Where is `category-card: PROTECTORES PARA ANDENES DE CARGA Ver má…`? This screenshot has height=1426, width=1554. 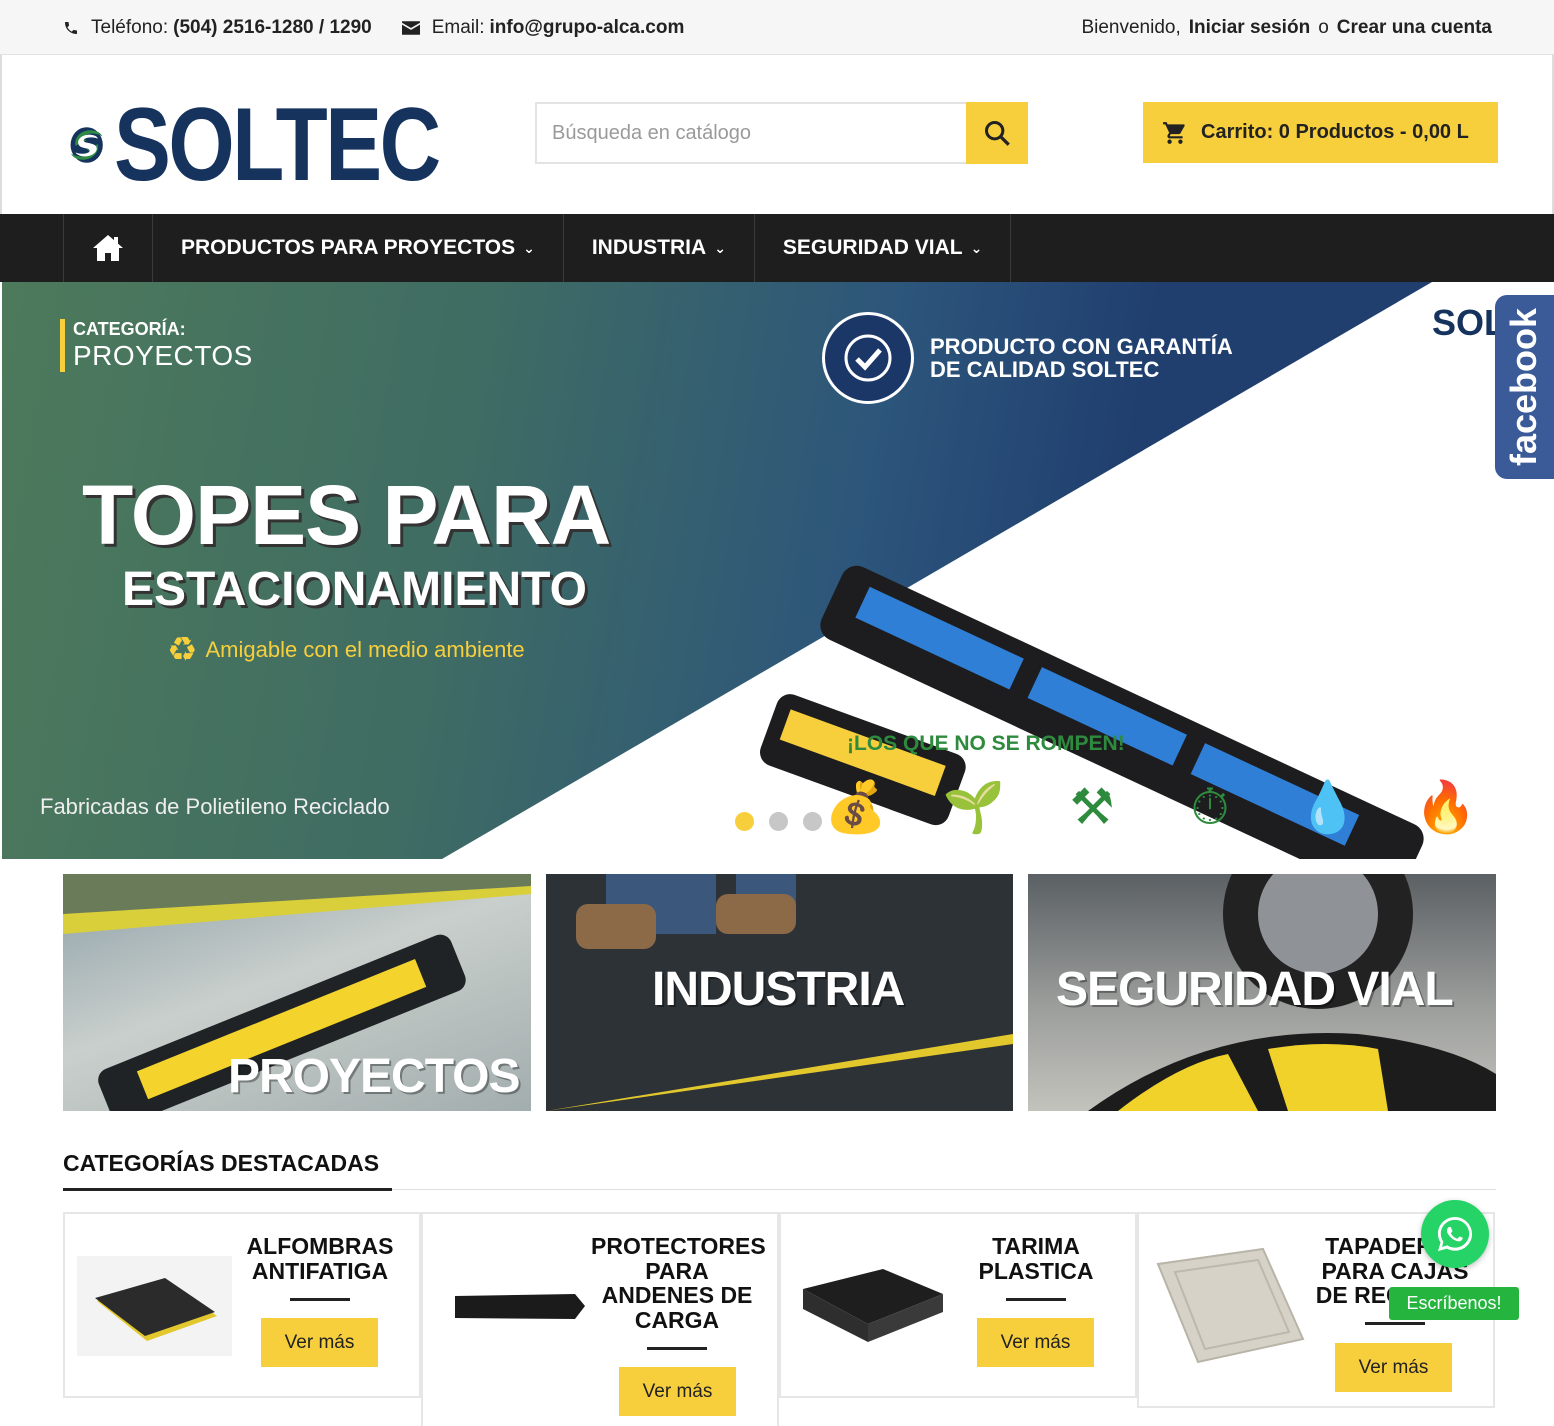
category-card: PROTECTORES PARA ANDENES DE CARGA Ver má… is located at coordinates (600, 1319).